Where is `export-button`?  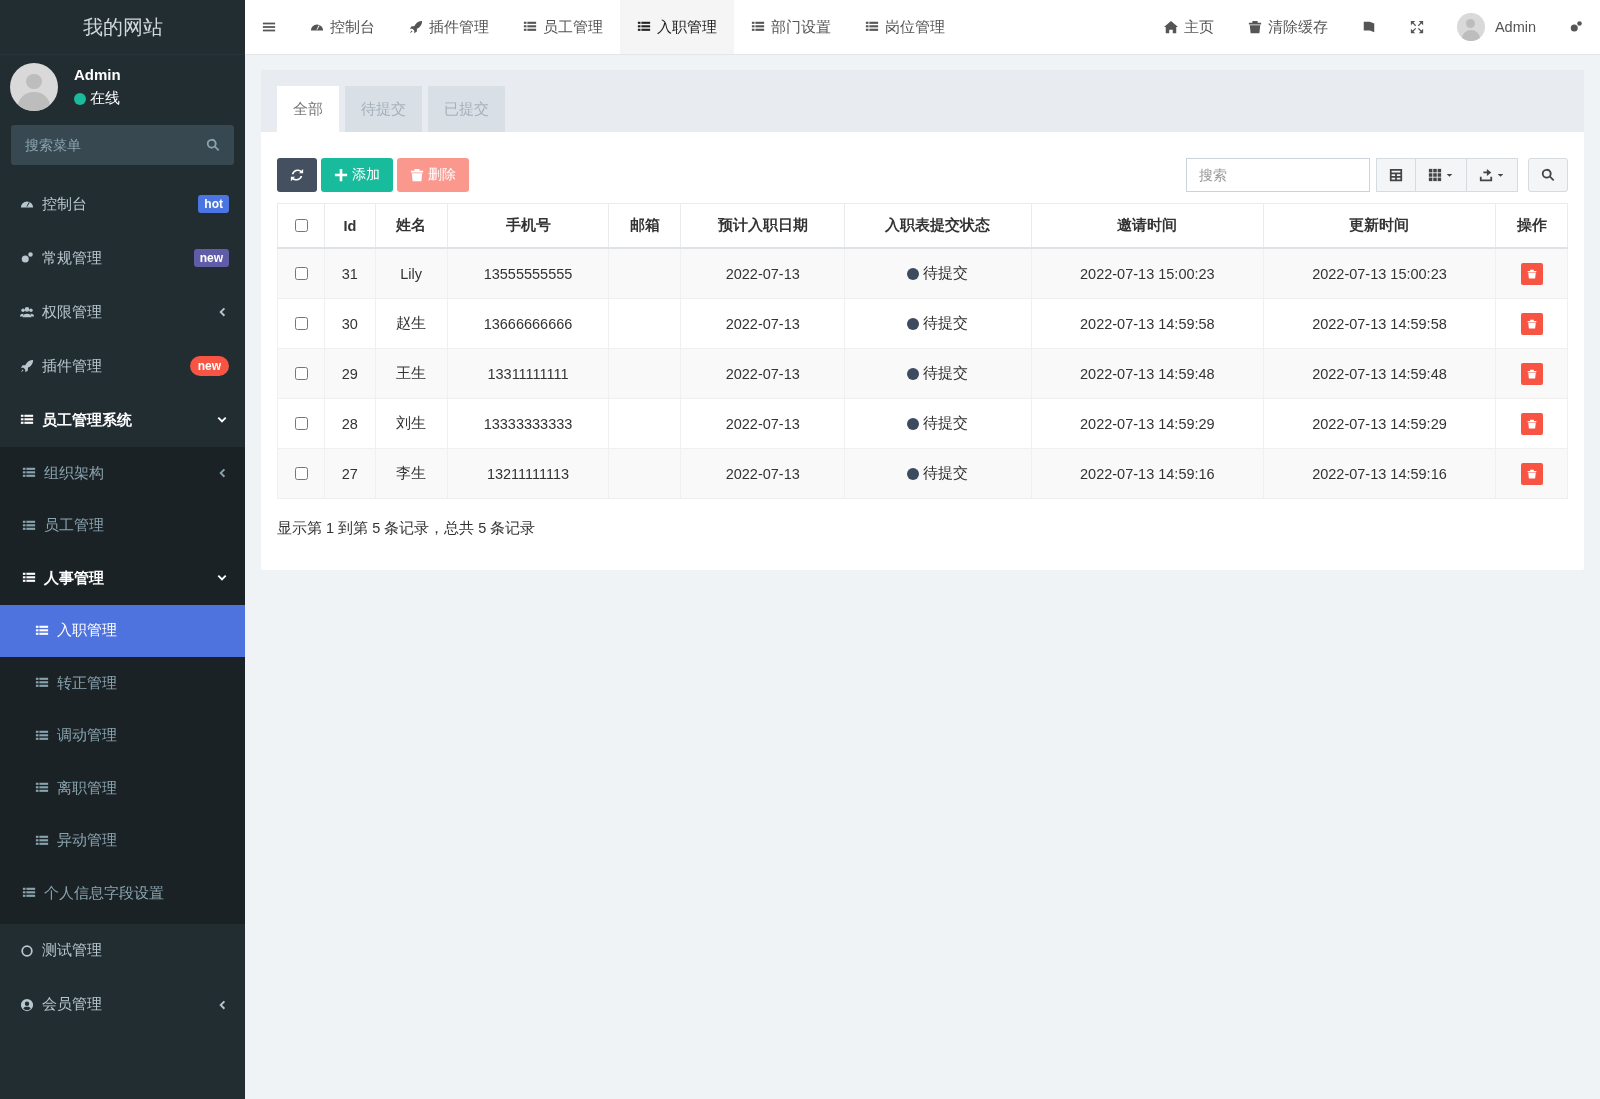 export-button is located at coordinates (1492, 175).